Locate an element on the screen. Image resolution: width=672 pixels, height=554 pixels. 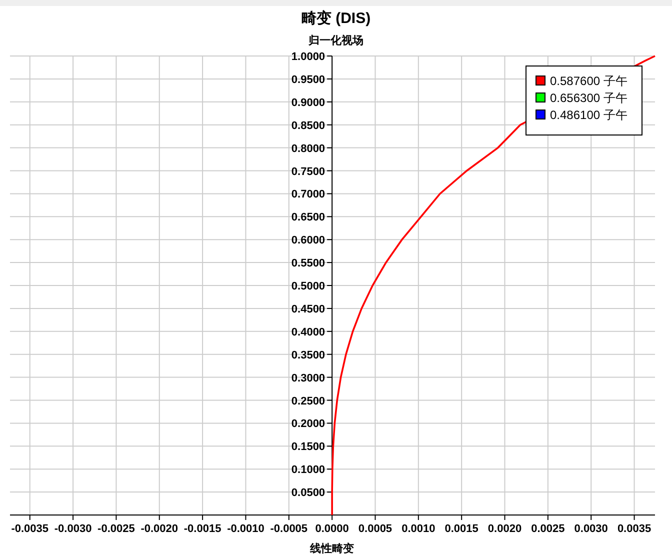
tick-label: 0.1500 is located at coordinates (308, 447).